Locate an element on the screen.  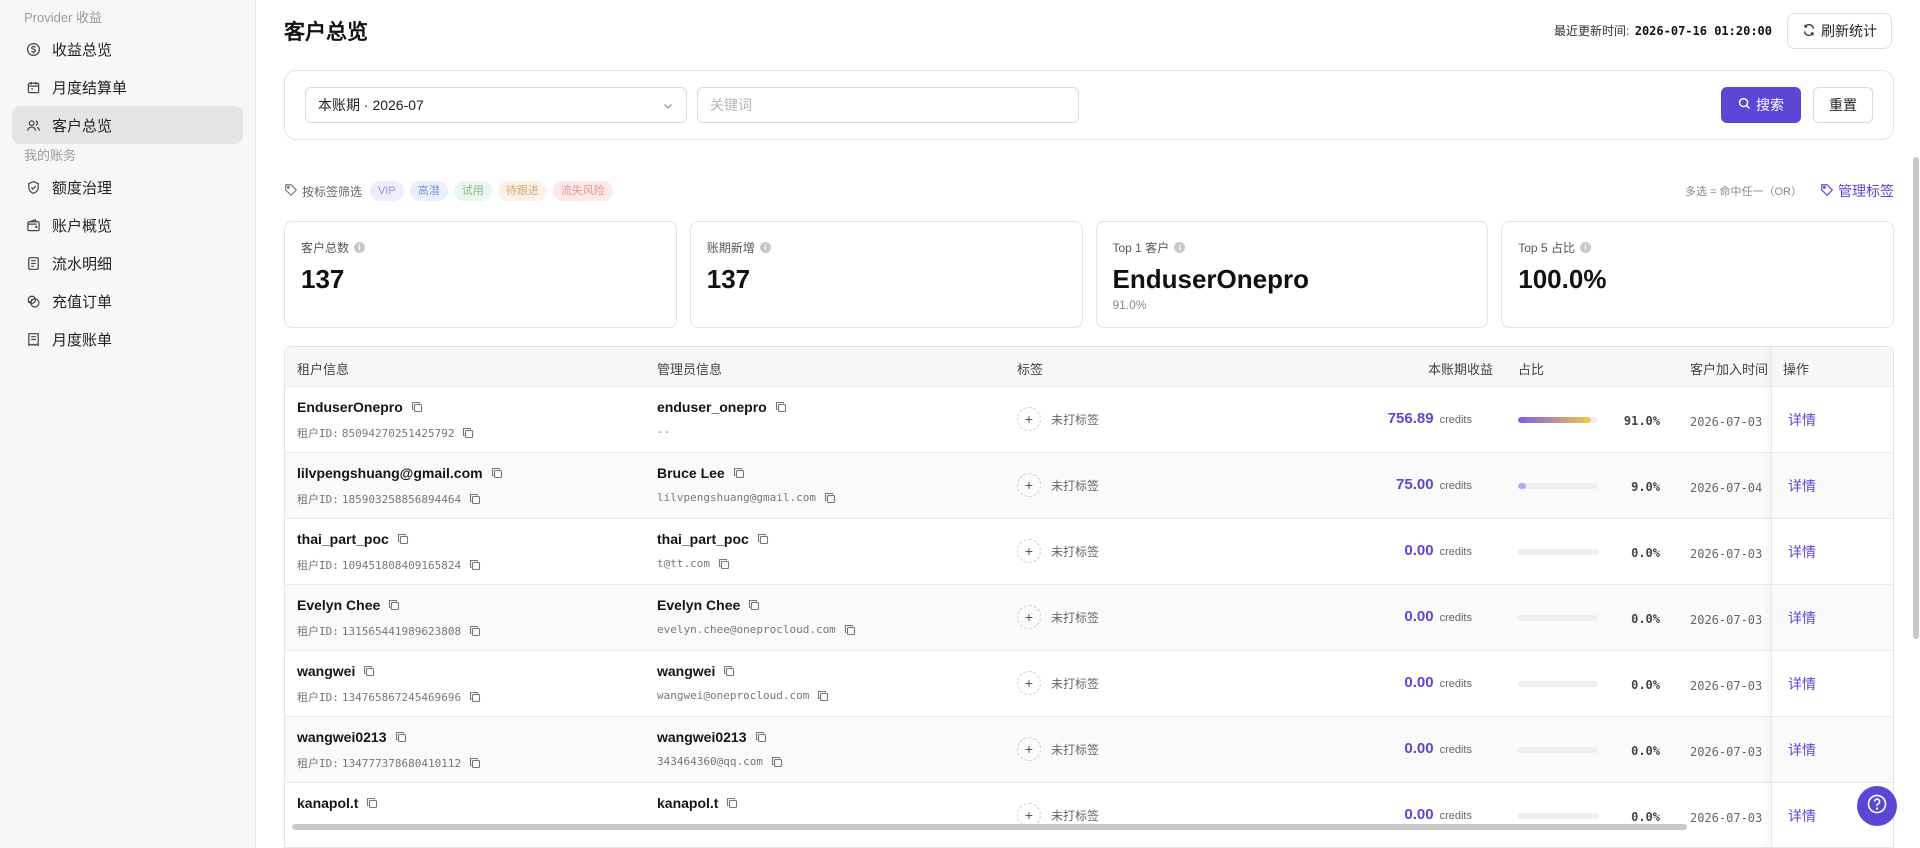
sidebar-item: 流水明细 is located at coordinates (127, 263).